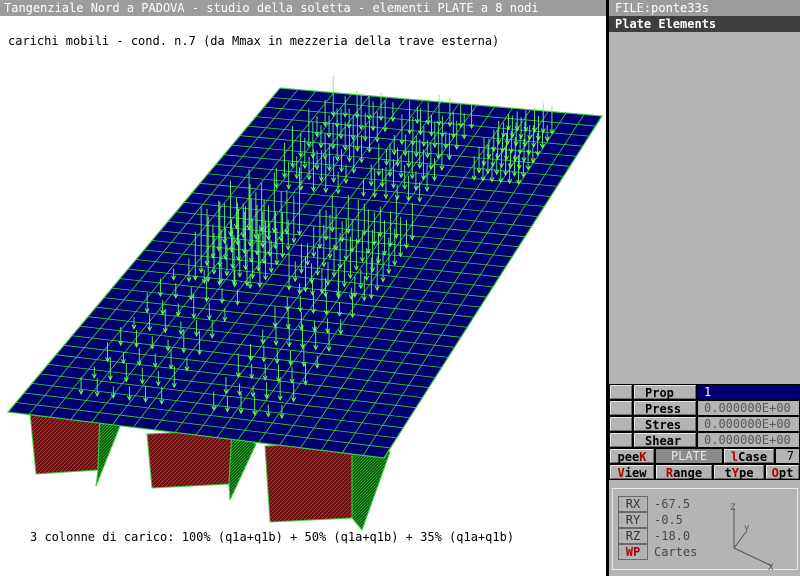 The image size is (800, 580). Describe the element at coordinates (748, 440) in the screenshot. I see `shear-value: 0.000000E+00` at that location.